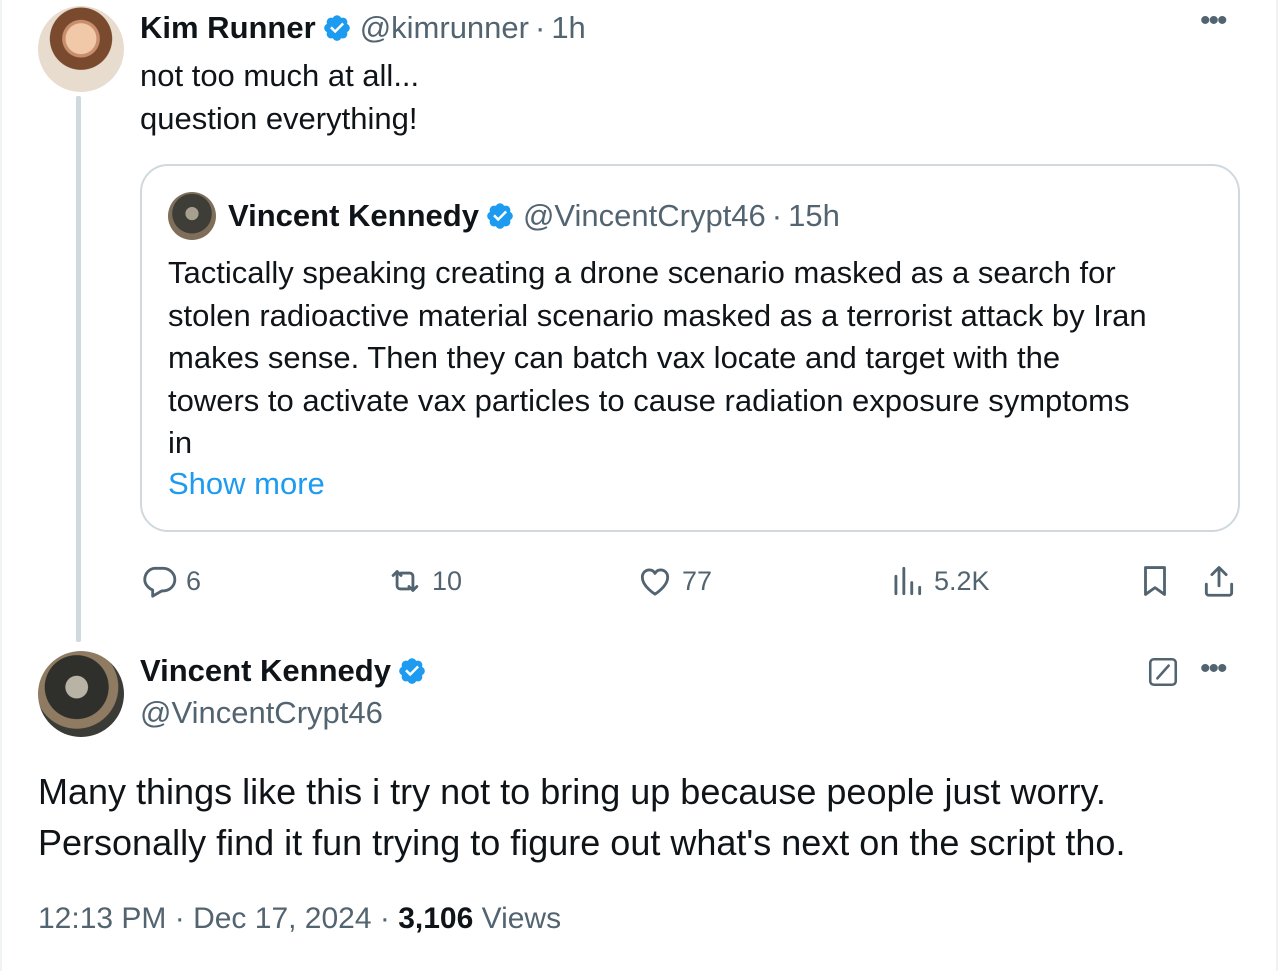 This screenshot has height=971, width=1280. What do you see at coordinates (814, 215) in the screenshot?
I see `quoted-time: 15h` at bounding box center [814, 215].